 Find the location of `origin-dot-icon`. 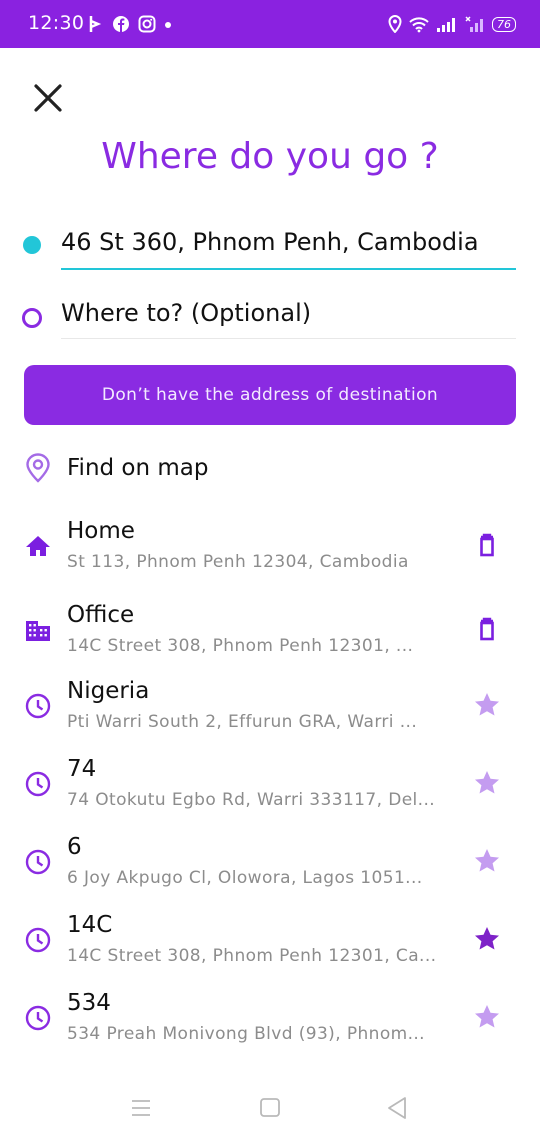

origin-dot-icon is located at coordinates (32, 245).